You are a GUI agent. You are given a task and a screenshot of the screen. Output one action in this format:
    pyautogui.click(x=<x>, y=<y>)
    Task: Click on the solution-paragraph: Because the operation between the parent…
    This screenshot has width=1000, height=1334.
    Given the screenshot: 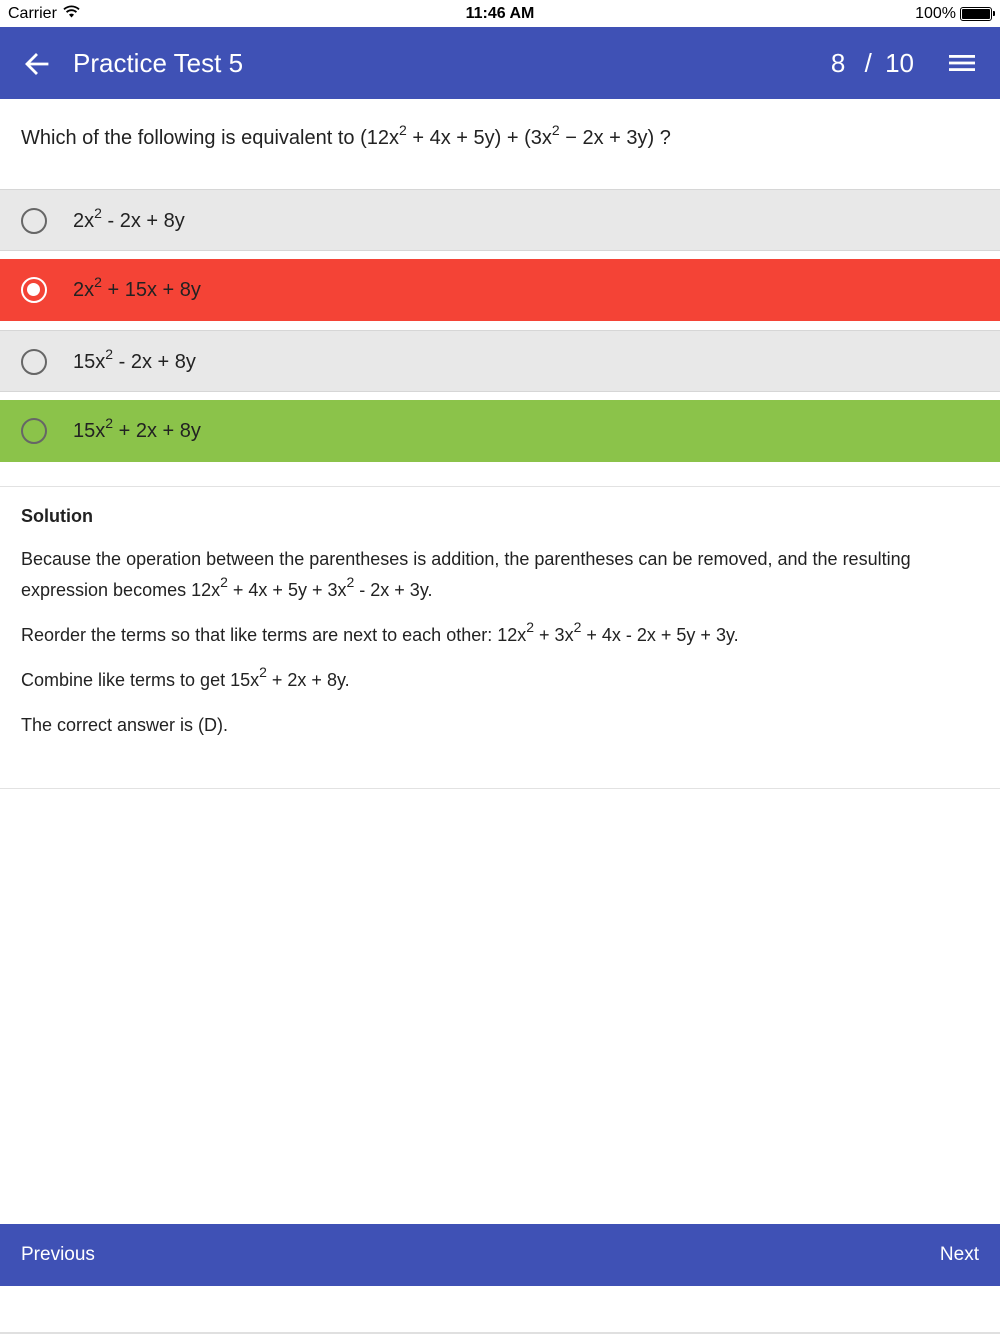 What is the action you would take?
    pyautogui.click(x=501, y=575)
    